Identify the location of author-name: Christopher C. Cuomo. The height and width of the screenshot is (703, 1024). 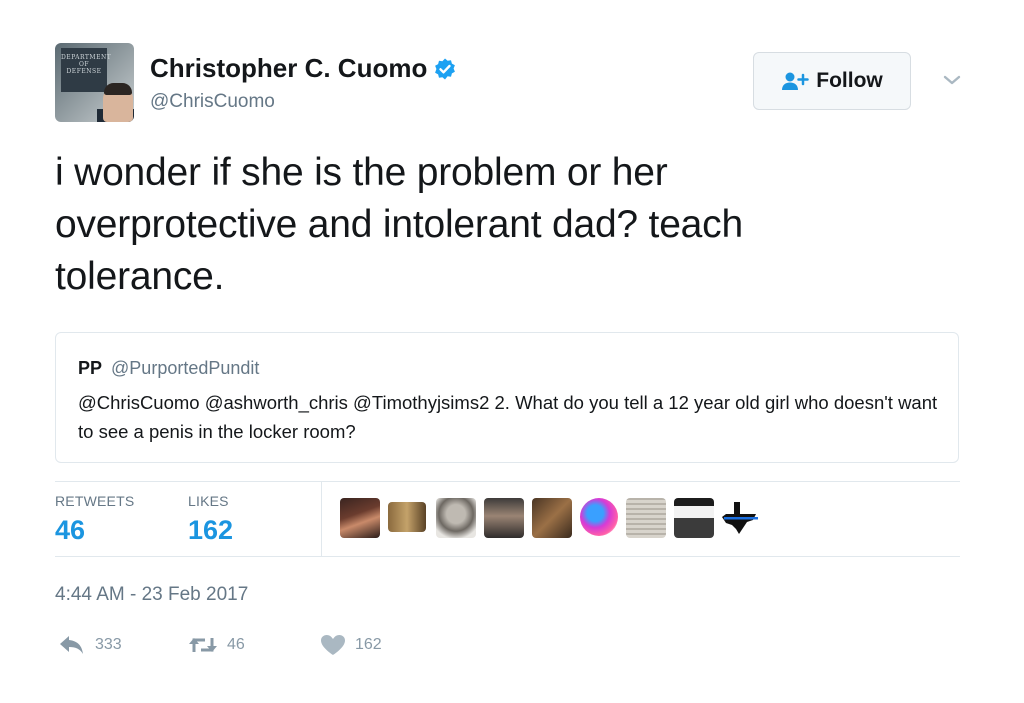
(288, 68).